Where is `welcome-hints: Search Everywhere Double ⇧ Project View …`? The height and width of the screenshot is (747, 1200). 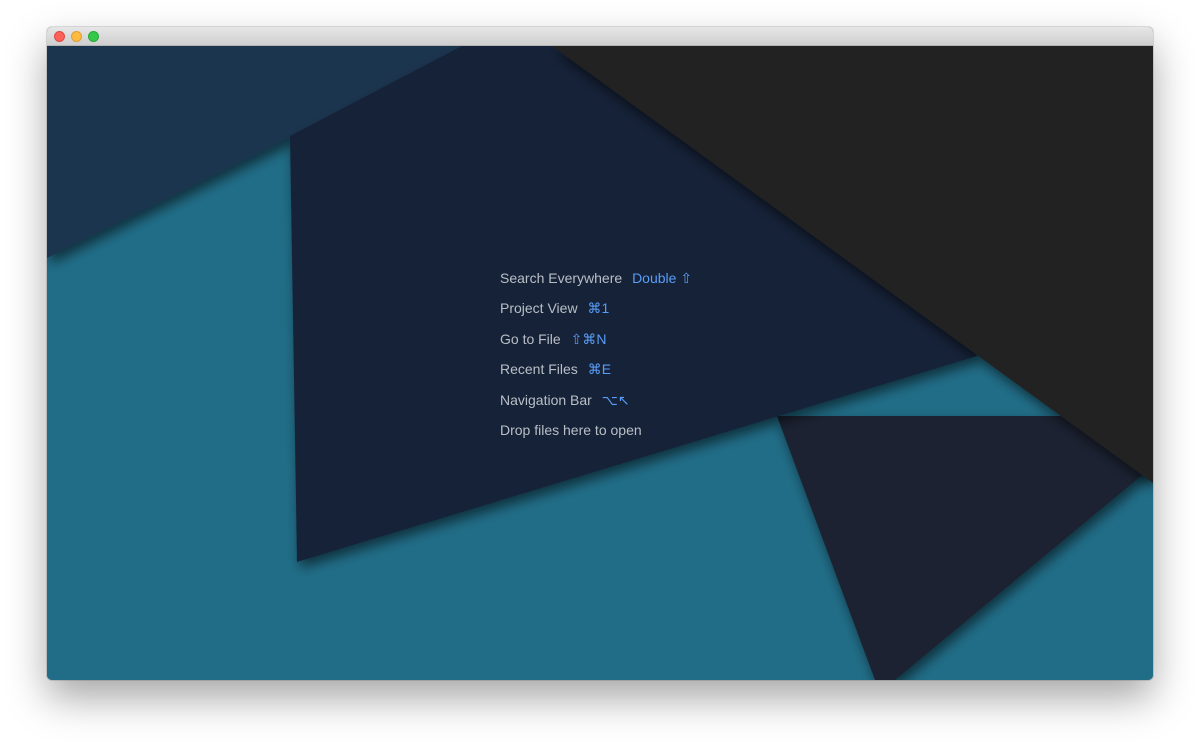
welcome-hints: Search Everywhere Double ⇧ Project View … is located at coordinates (596, 359).